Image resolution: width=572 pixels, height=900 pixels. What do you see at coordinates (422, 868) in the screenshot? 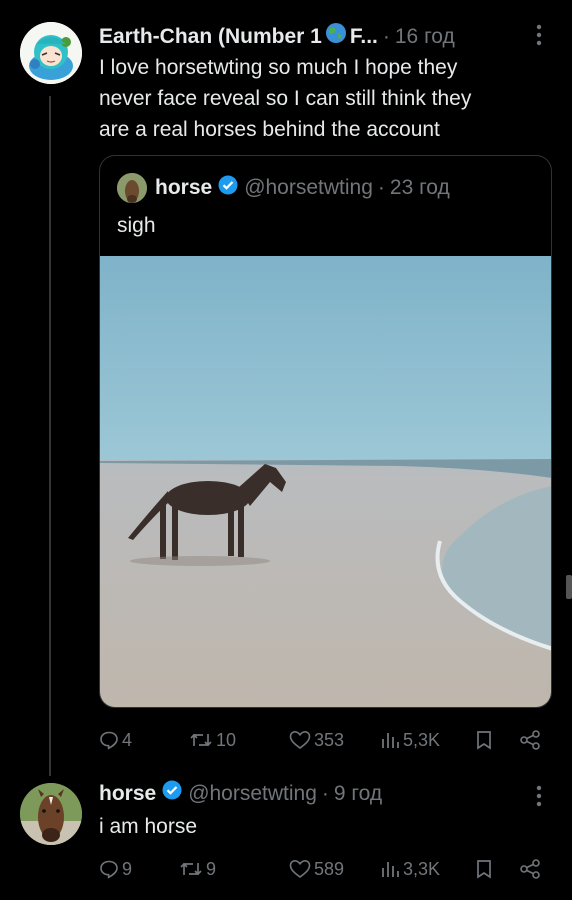
I see `view-count: 3,3K` at bounding box center [422, 868].